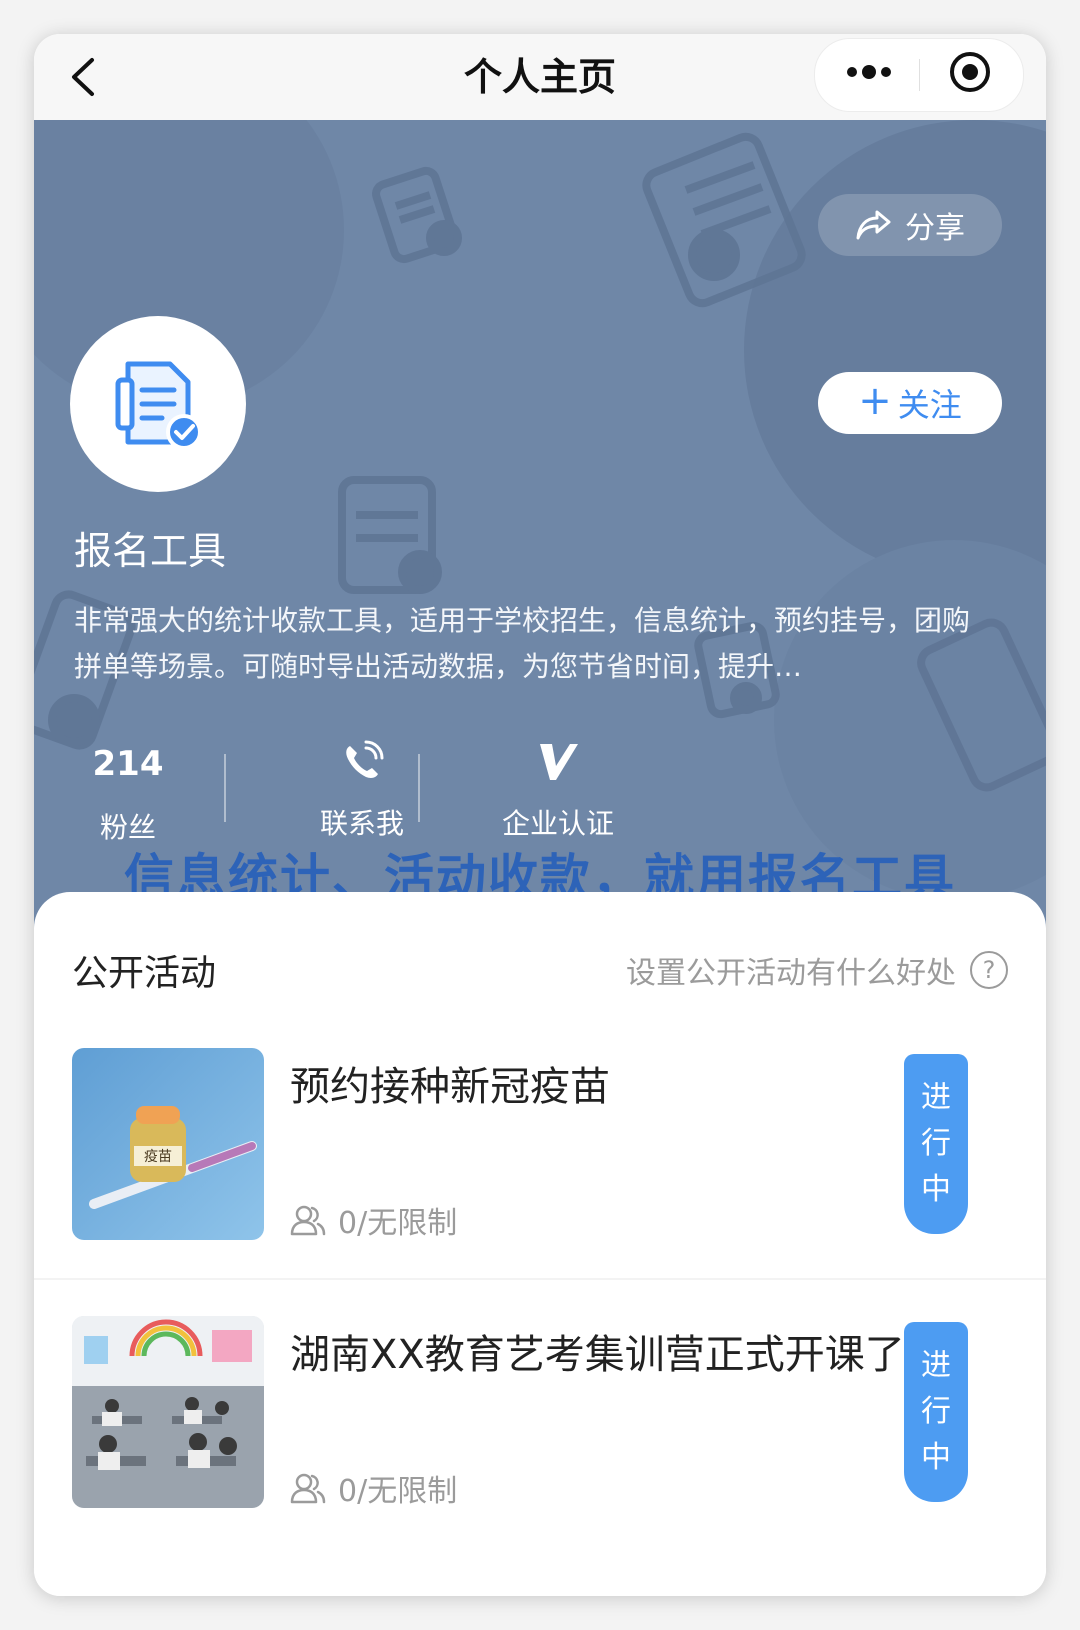  What do you see at coordinates (362, 791) in the screenshot?
I see `contact-me-button: 联系我` at bounding box center [362, 791].